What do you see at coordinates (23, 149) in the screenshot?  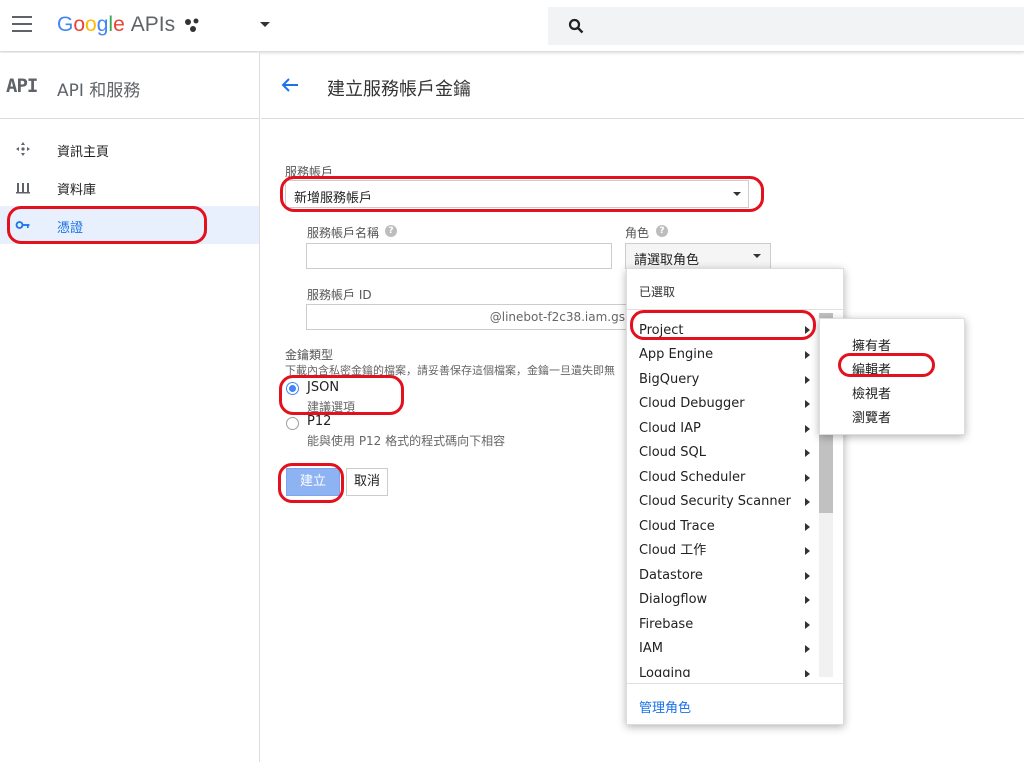 I see `dashboard-icon` at bounding box center [23, 149].